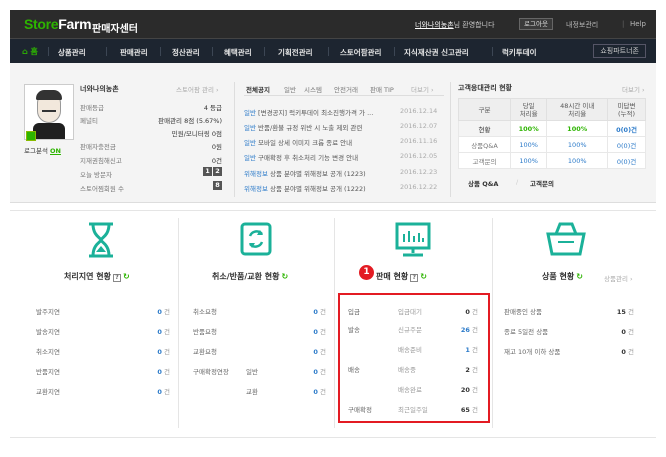  Describe the element at coordinates (197, 89) in the screenshot. I see `store-info-link: 스토어팜 관리 ›` at that location.